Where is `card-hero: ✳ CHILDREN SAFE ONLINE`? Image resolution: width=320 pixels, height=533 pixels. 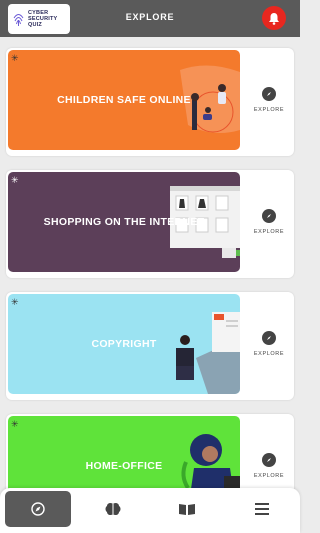 card-hero: ✳ CHILDREN SAFE ONLINE is located at coordinates (124, 100).